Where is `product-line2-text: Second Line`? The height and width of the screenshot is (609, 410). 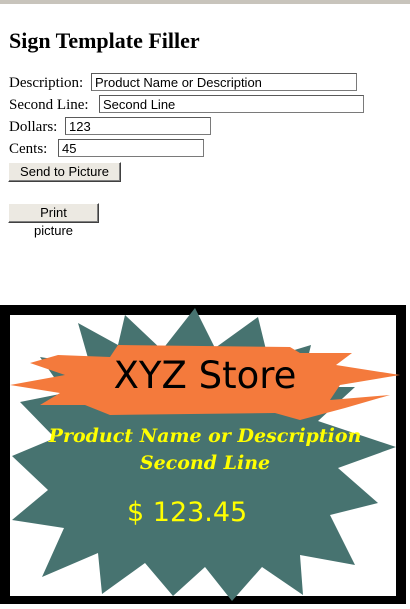 product-line2-text: Second Line is located at coordinates (205, 463).